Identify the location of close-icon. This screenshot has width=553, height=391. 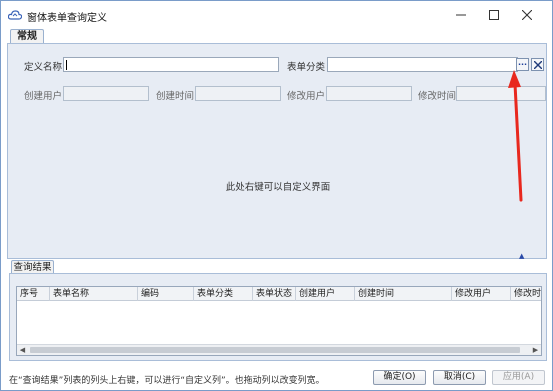
(527, 15).